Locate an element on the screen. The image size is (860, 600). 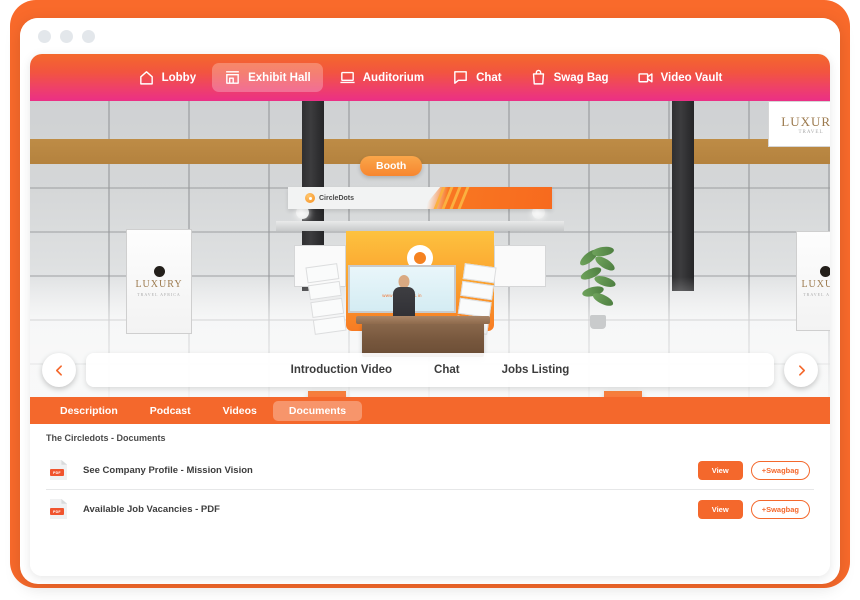
next-booth-button is located at coordinates (801, 370).